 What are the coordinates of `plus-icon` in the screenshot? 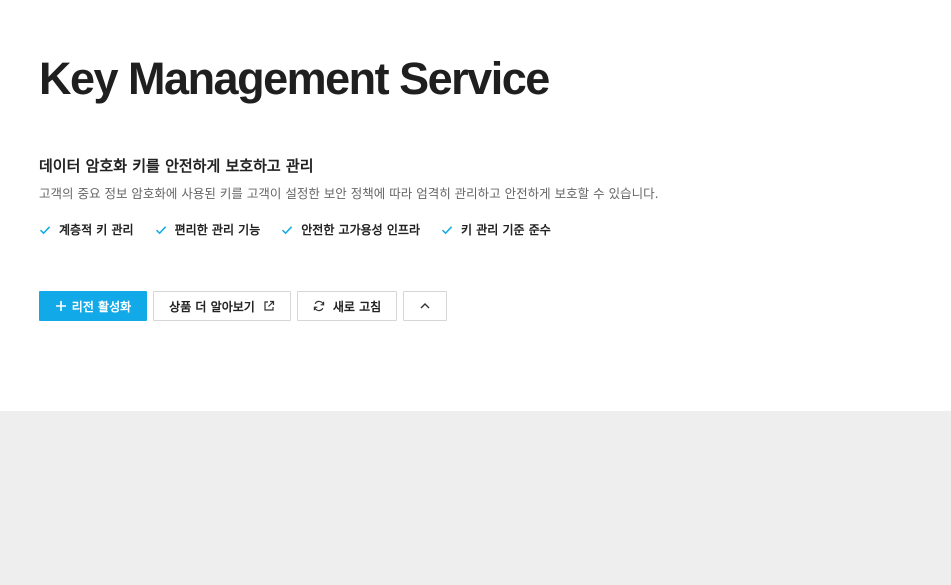 It's located at (61, 306).